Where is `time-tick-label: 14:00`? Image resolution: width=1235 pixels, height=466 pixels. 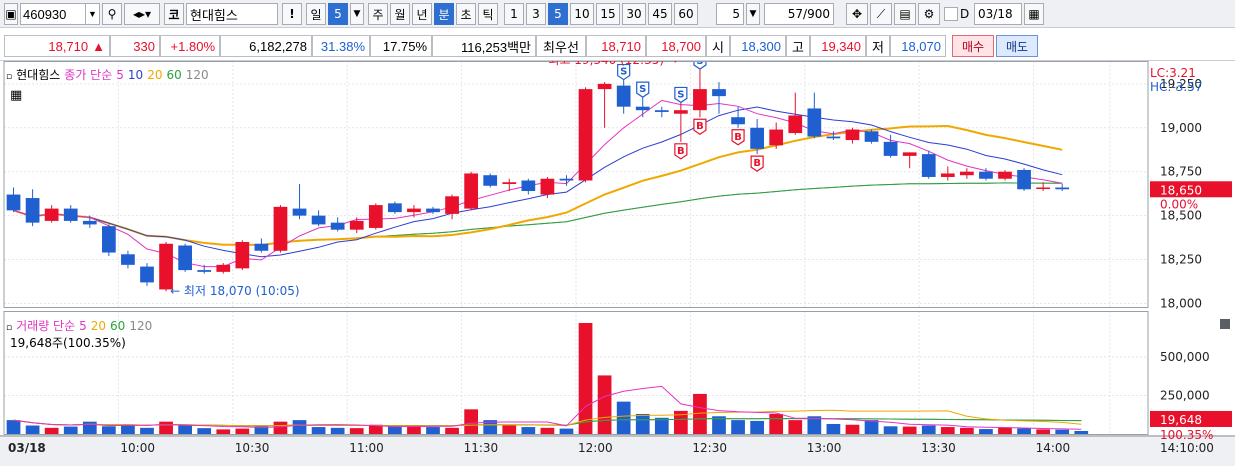
time-tick-label: 14:00 is located at coordinates (1053, 448).